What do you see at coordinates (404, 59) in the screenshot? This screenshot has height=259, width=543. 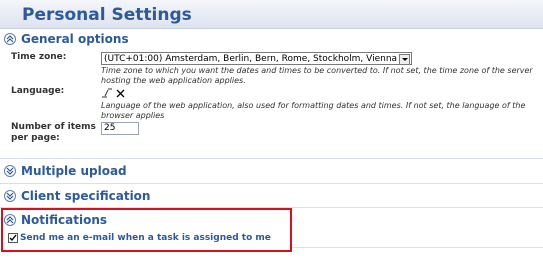 I see `chevron-down-icon` at bounding box center [404, 59].